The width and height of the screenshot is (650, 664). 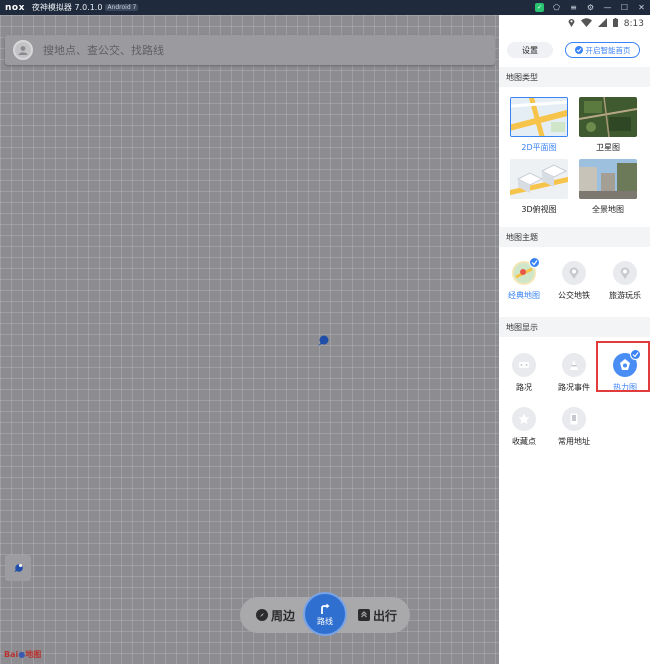 I want to click on map-type-3d-label: 3D俯视图, so click(x=539, y=209).